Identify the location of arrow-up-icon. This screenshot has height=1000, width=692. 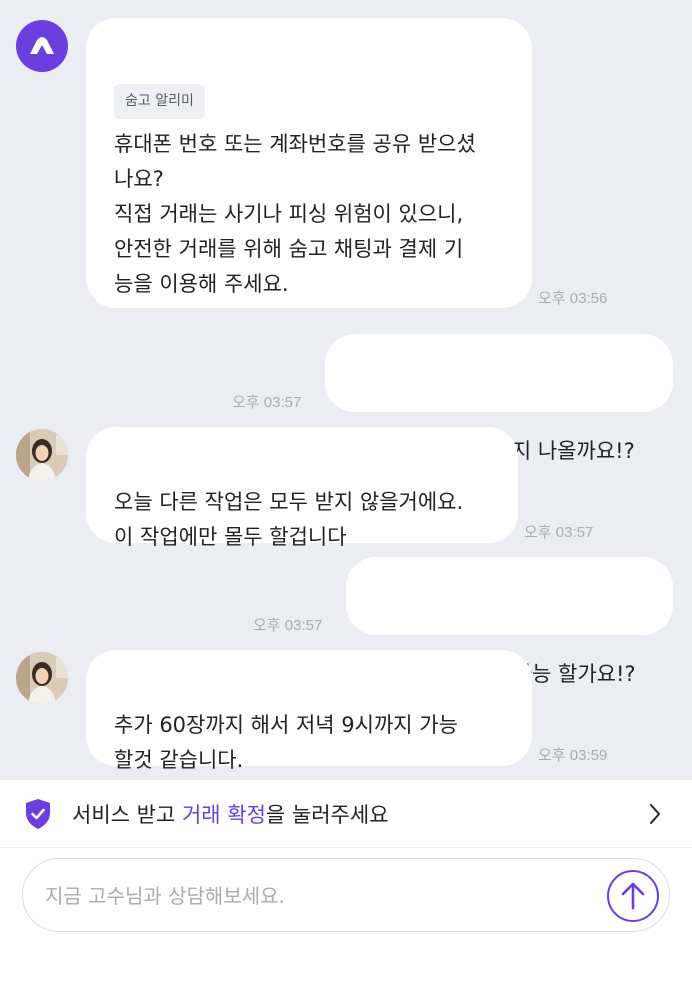
(633, 896).